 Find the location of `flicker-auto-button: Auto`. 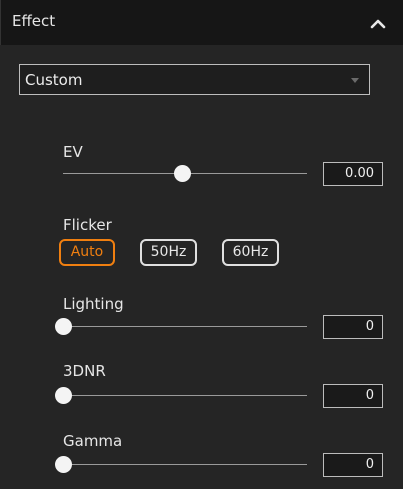

flicker-auto-button: Auto is located at coordinates (87, 252).